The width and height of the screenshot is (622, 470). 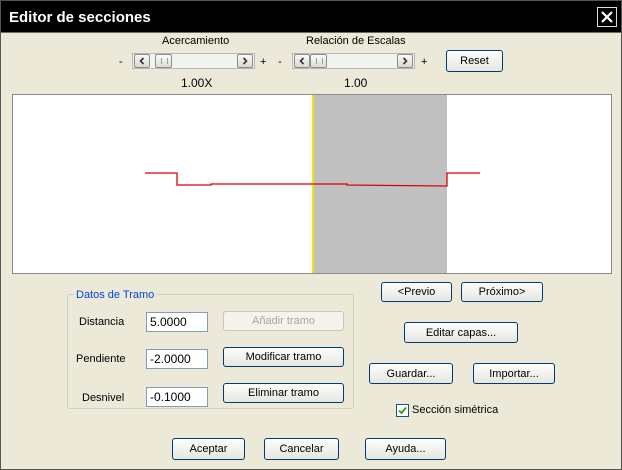 I want to click on zoom-increase-arrow, so click(x=245, y=61).